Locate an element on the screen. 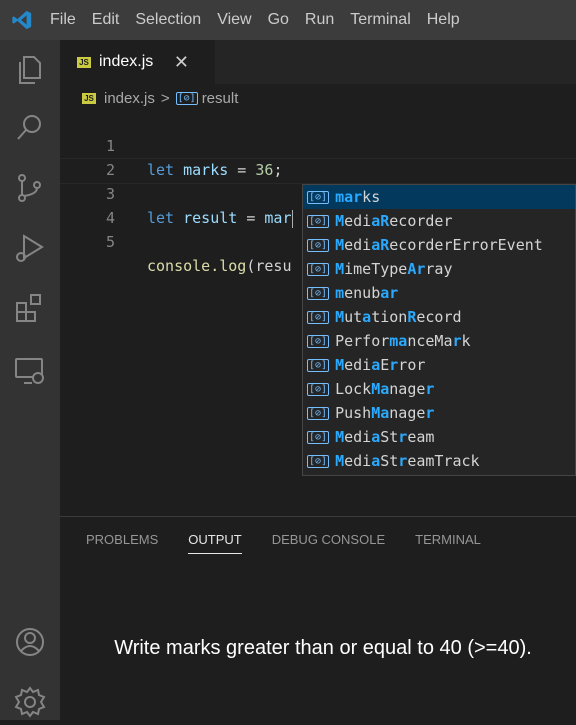 The height and width of the screenshot is (725, 576). suggestion-item: [⊘] MediaRecorder is located at coordinates (439, 221).